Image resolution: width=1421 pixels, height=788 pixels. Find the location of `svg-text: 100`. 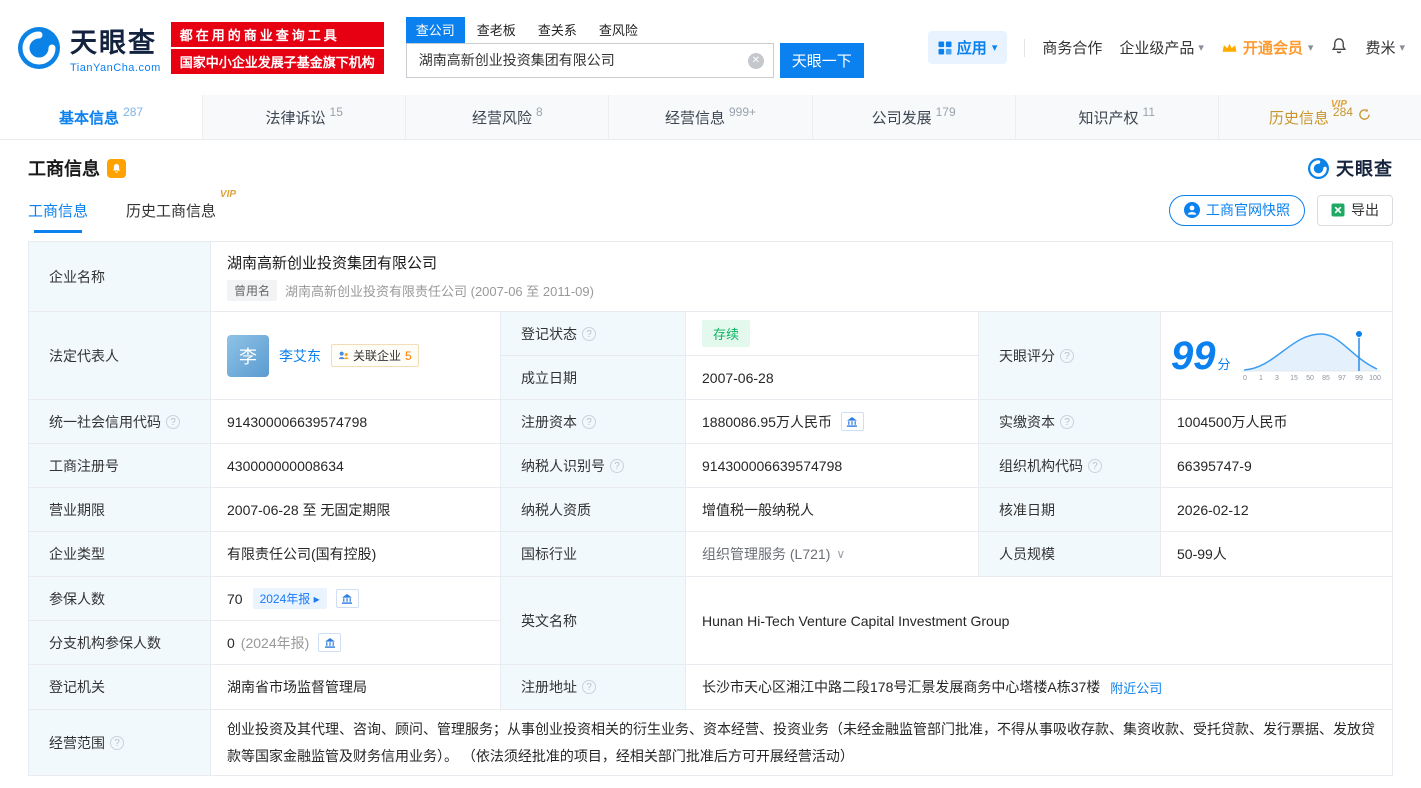

svg-text: 100 is located at coordinates (1375, 378).